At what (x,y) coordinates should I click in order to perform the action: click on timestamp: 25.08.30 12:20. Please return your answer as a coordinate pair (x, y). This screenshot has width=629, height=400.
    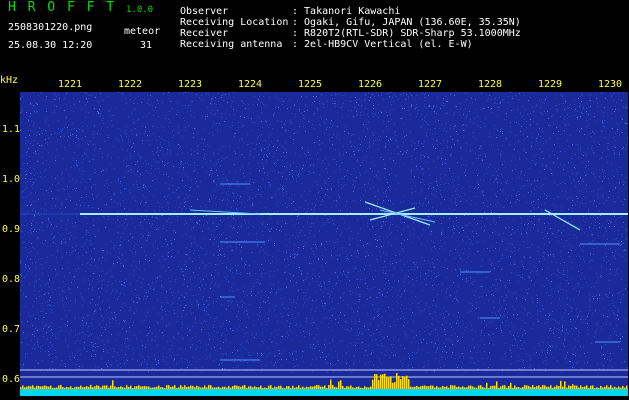
    Looking at the image, I should click on (50, 45).